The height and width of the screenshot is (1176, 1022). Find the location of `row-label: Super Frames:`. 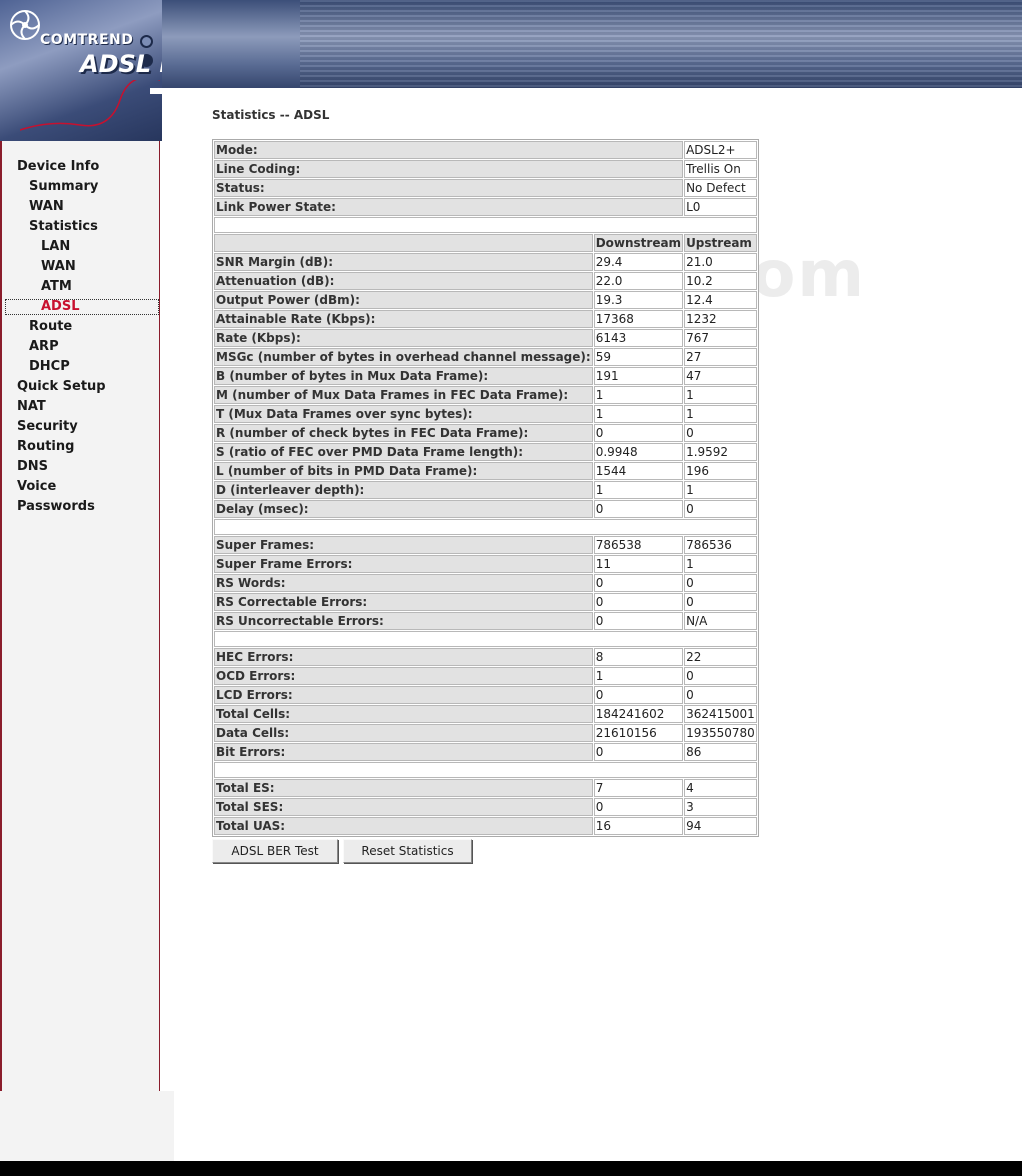

row-label: Super Frames: is located at coordinates (403, 545).